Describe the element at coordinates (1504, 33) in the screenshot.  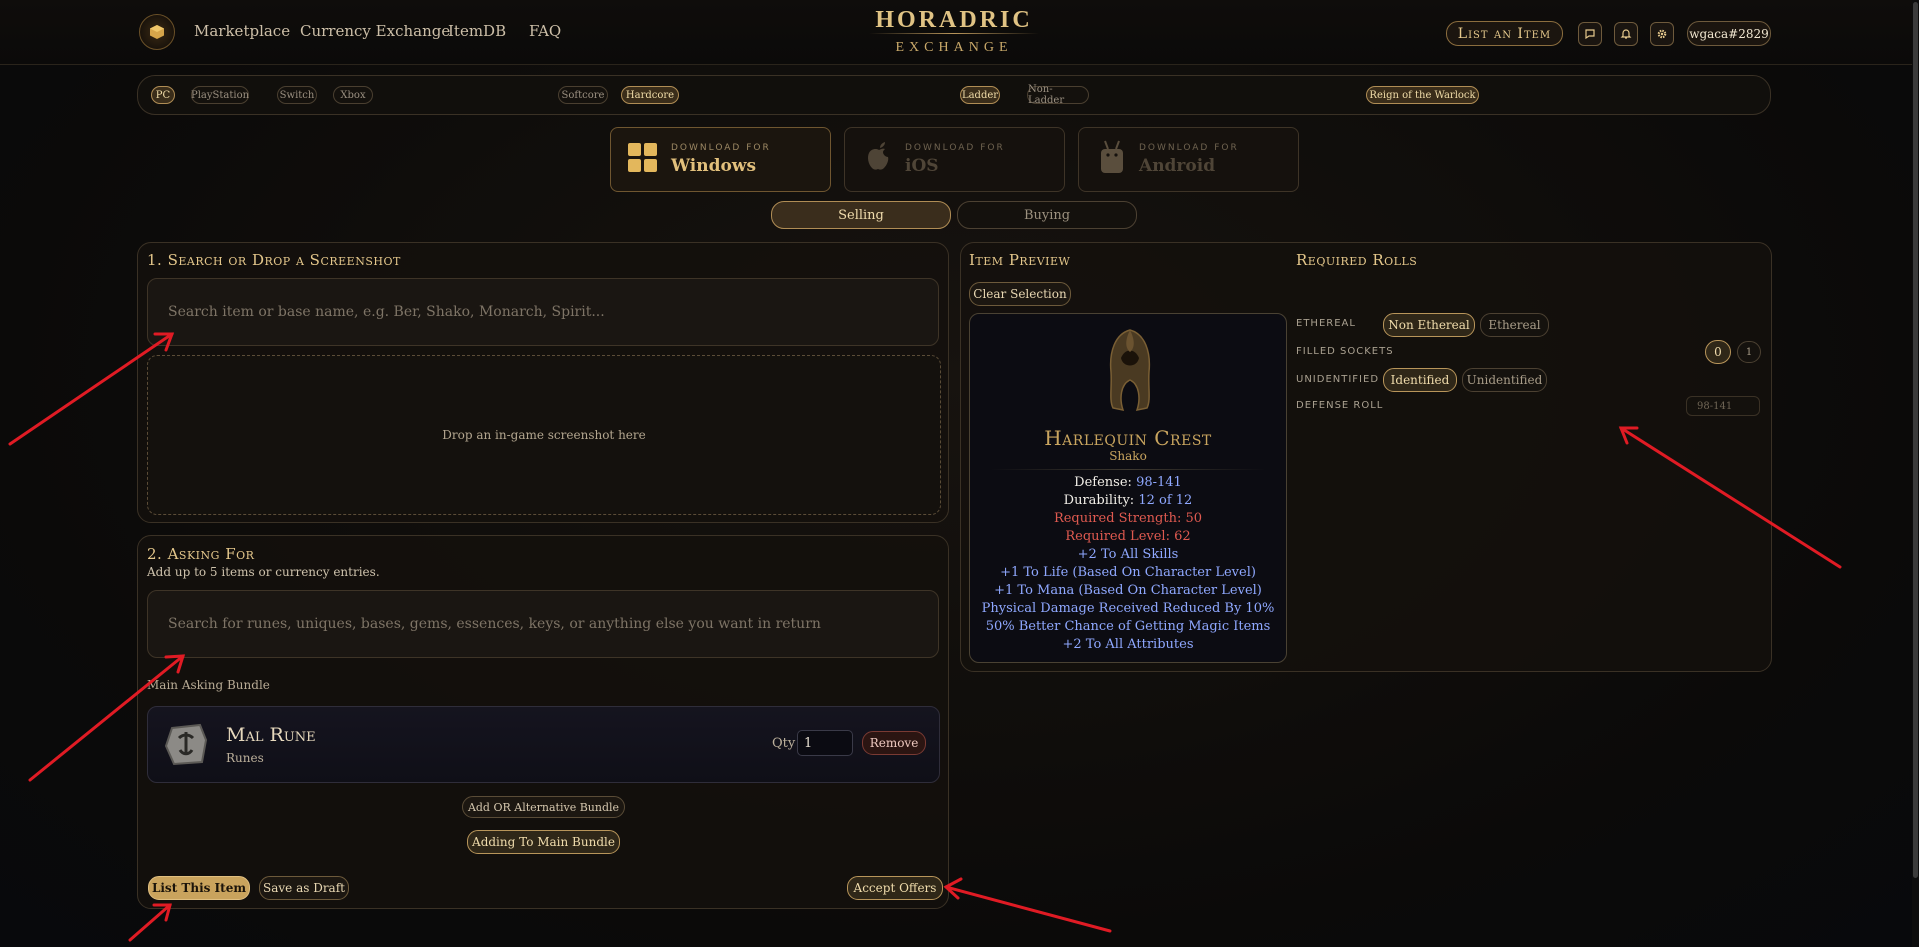
I see `list-an-item-button: List an Item` at that location.